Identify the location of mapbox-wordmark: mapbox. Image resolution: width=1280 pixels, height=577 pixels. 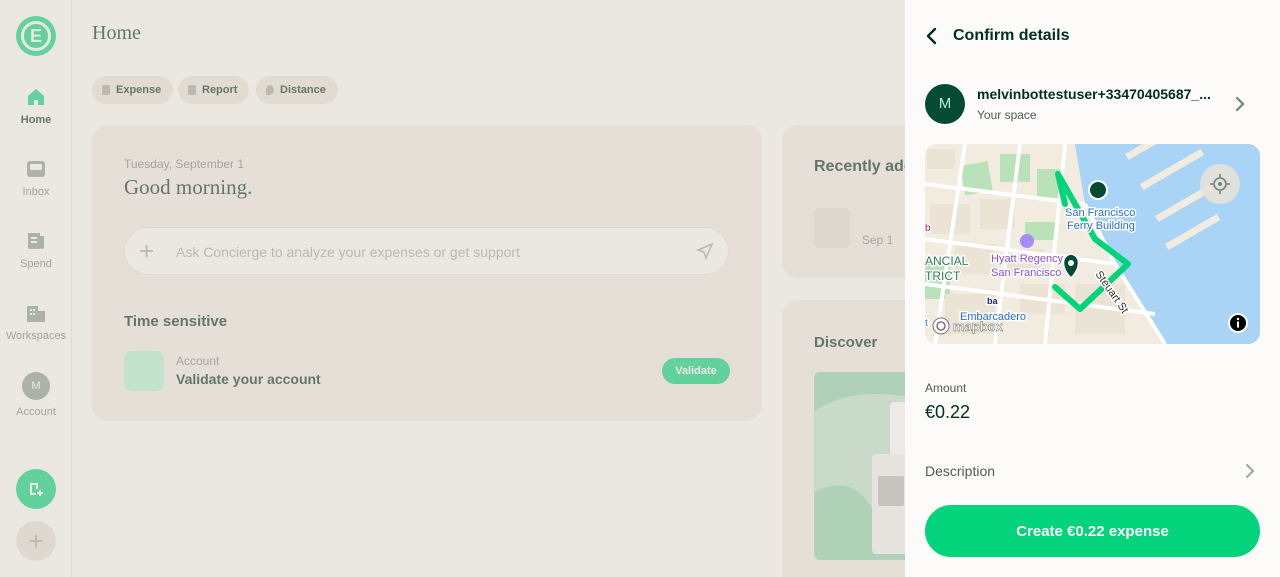
(978, 326).